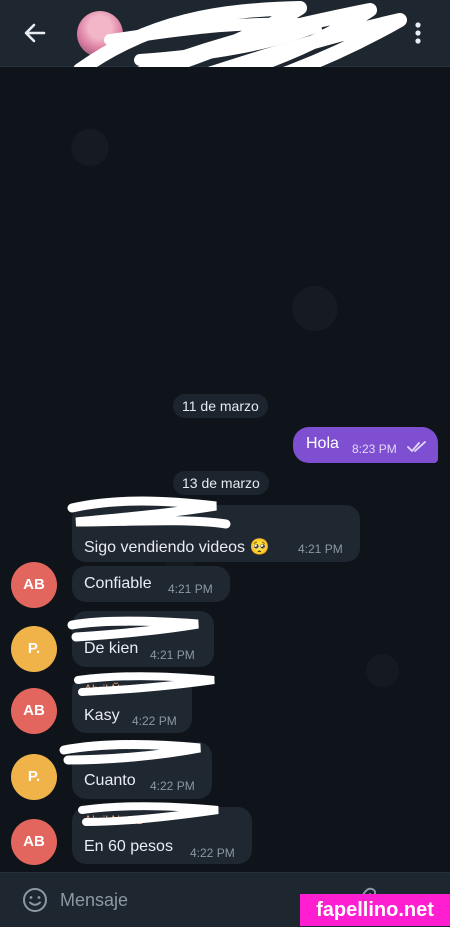 This screenshot has height=927, width=450. I want to click on chat-header: N, so click(225, 55).